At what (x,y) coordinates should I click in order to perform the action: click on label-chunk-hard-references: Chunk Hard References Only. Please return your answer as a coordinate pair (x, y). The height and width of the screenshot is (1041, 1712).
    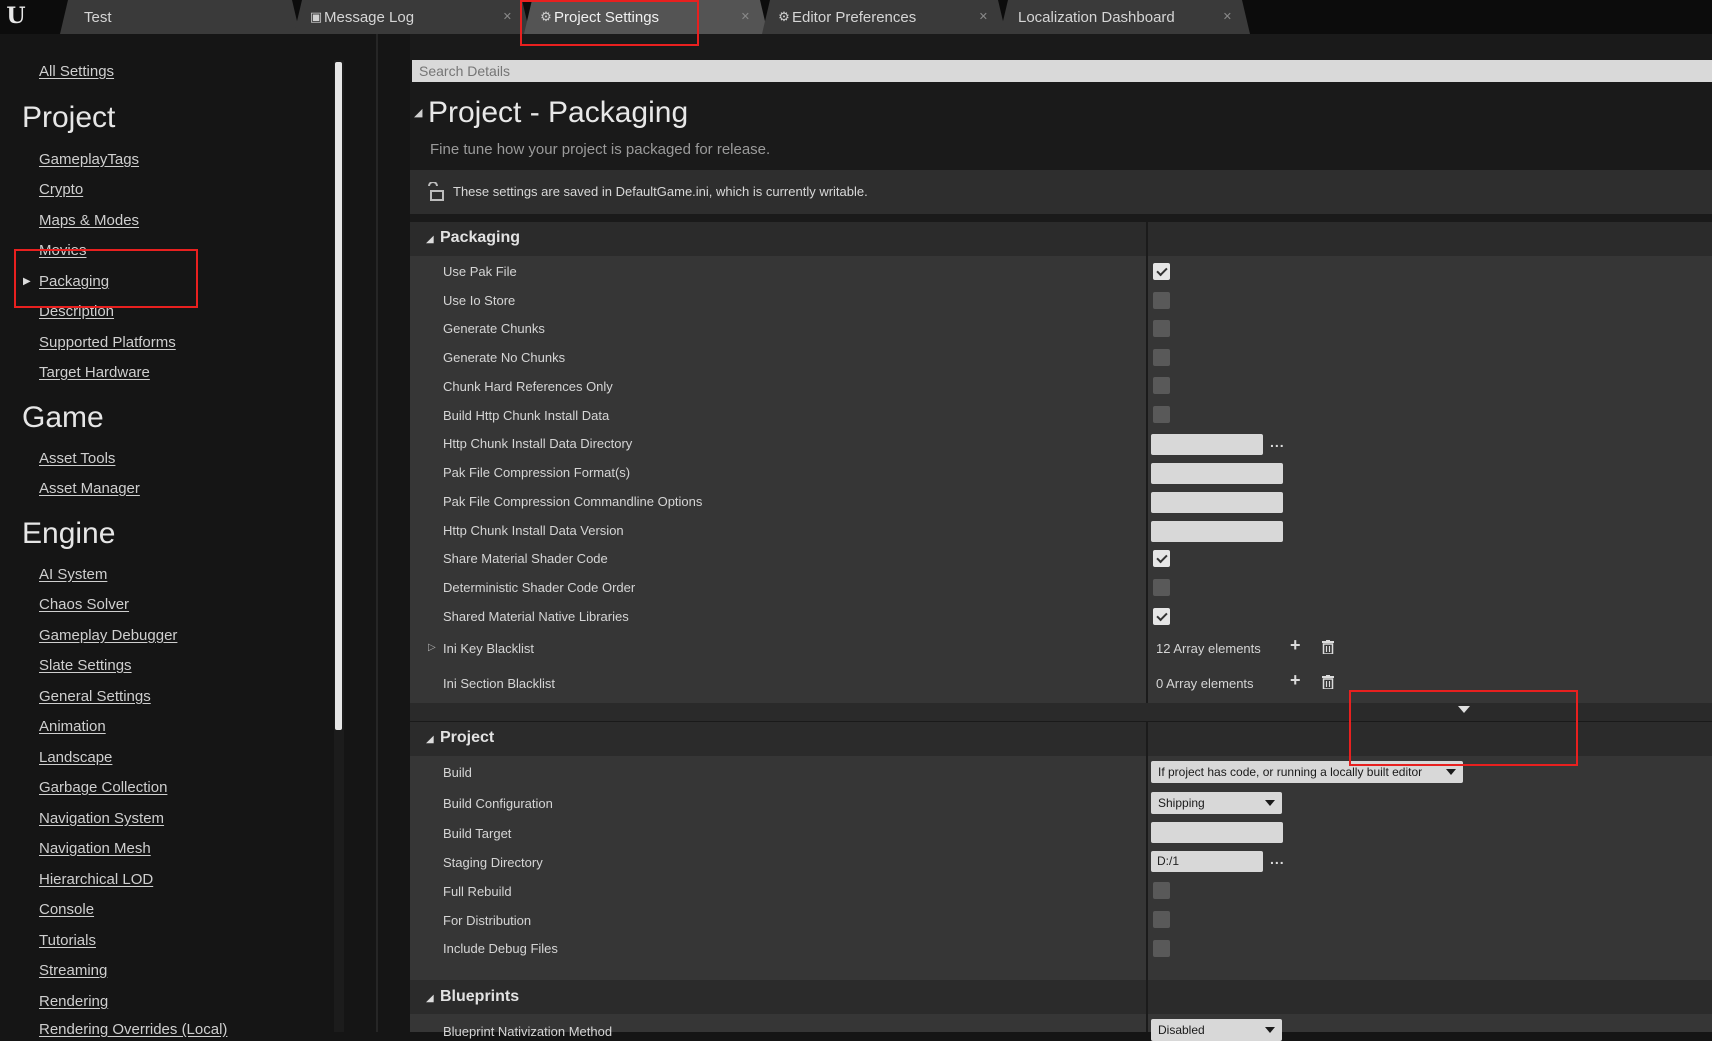
    Looking at the image, I should click on (528, 386).